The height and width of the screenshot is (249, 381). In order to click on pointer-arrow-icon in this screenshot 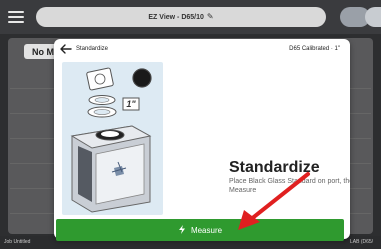, I will do `click(274, 201)`.